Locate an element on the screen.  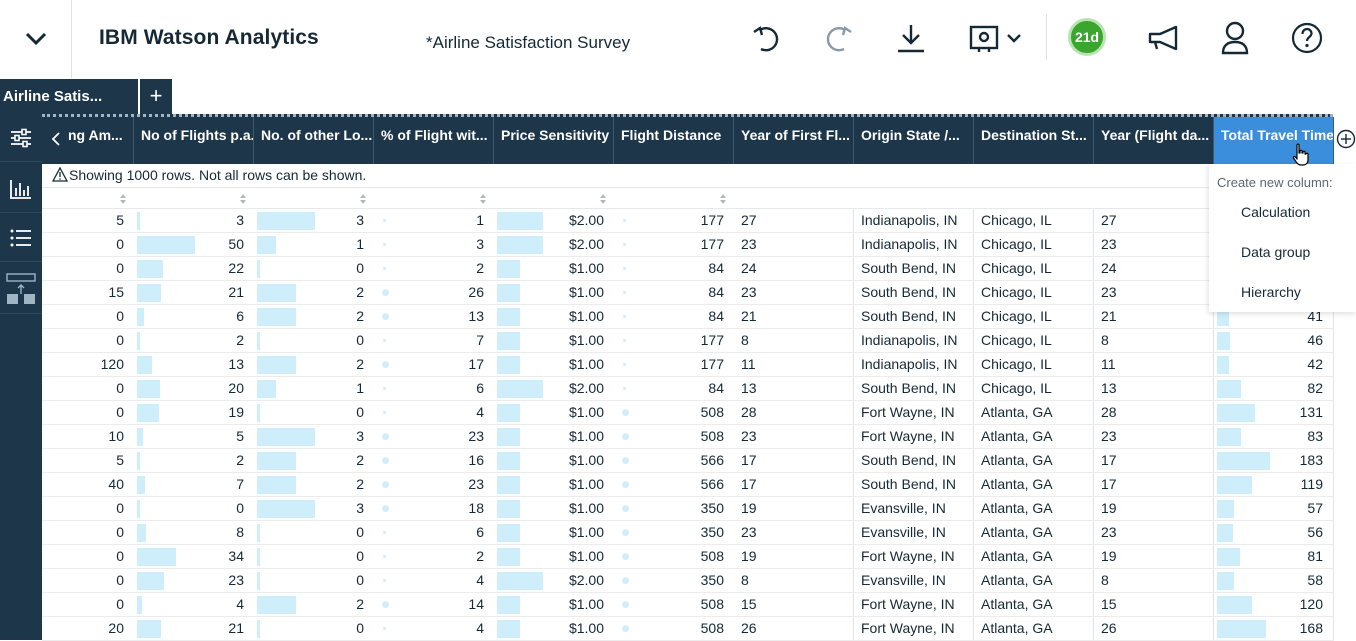
total-travel-time-cell: 120 is located at coordinates (1274, 604).